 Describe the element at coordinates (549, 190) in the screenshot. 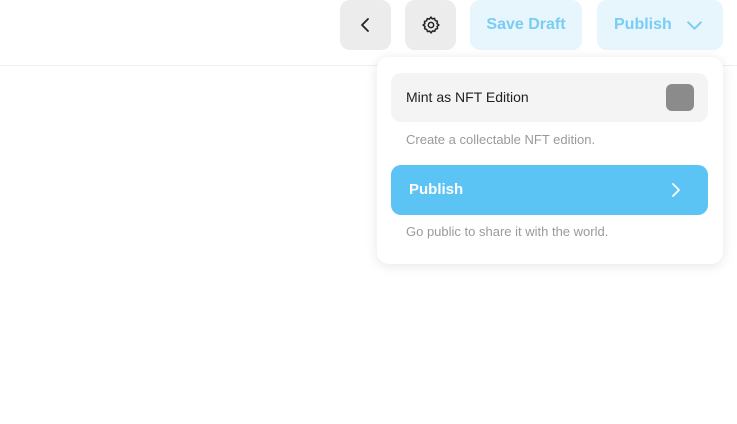

I see `publish-option: Publish` at that location.